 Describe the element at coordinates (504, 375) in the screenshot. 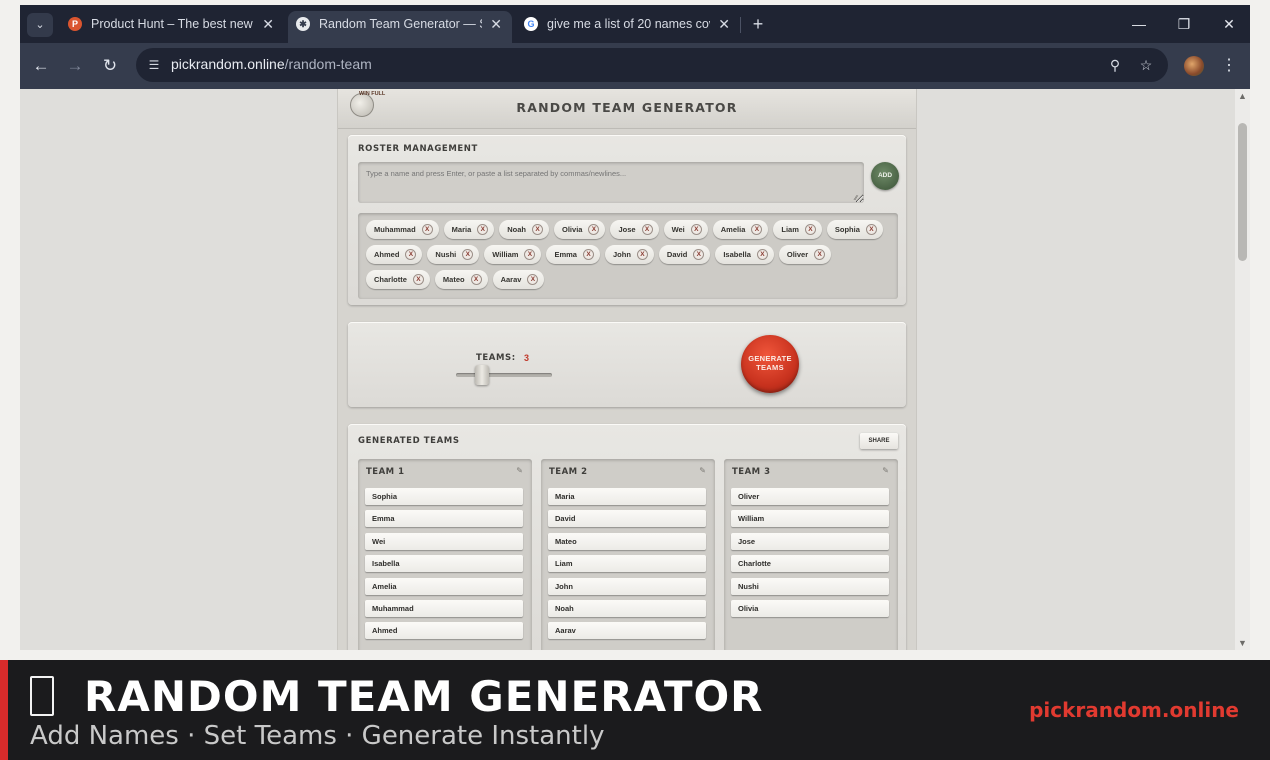

I see `teams-slider` at that location.